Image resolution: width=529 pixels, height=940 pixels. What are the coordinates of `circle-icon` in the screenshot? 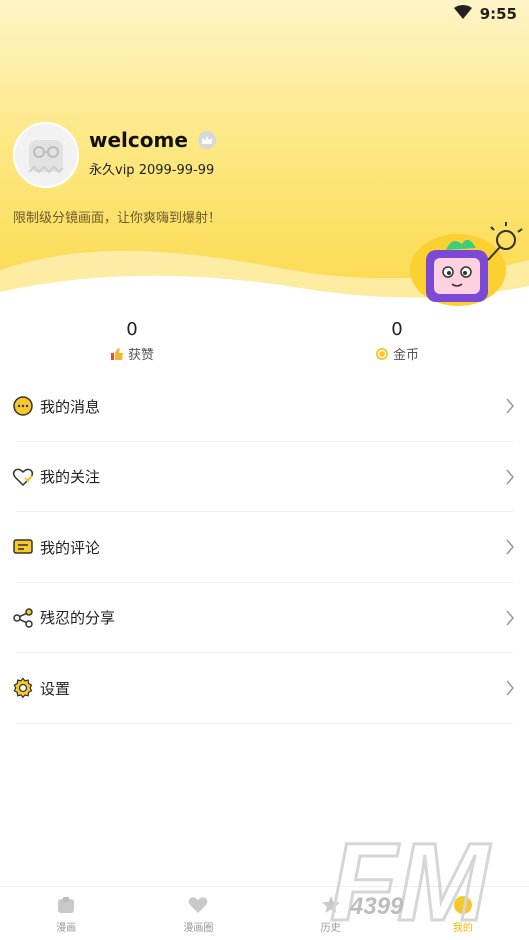 It's located at (198, 905).